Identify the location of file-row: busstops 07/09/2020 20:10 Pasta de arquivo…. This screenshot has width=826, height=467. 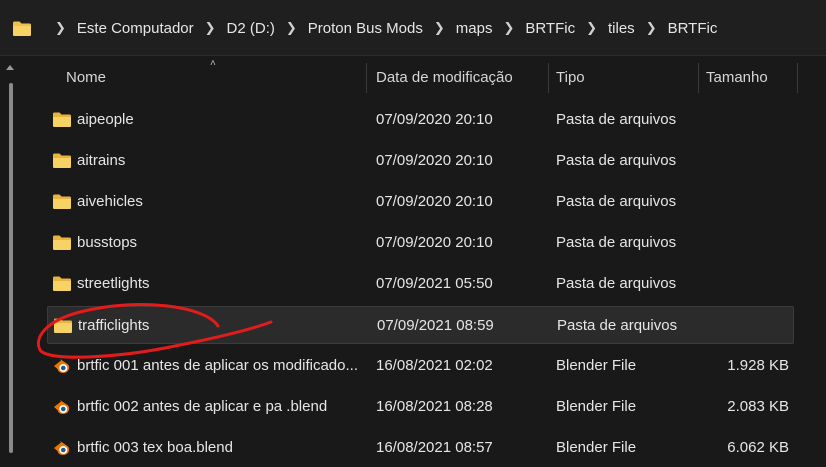
(420, 243).